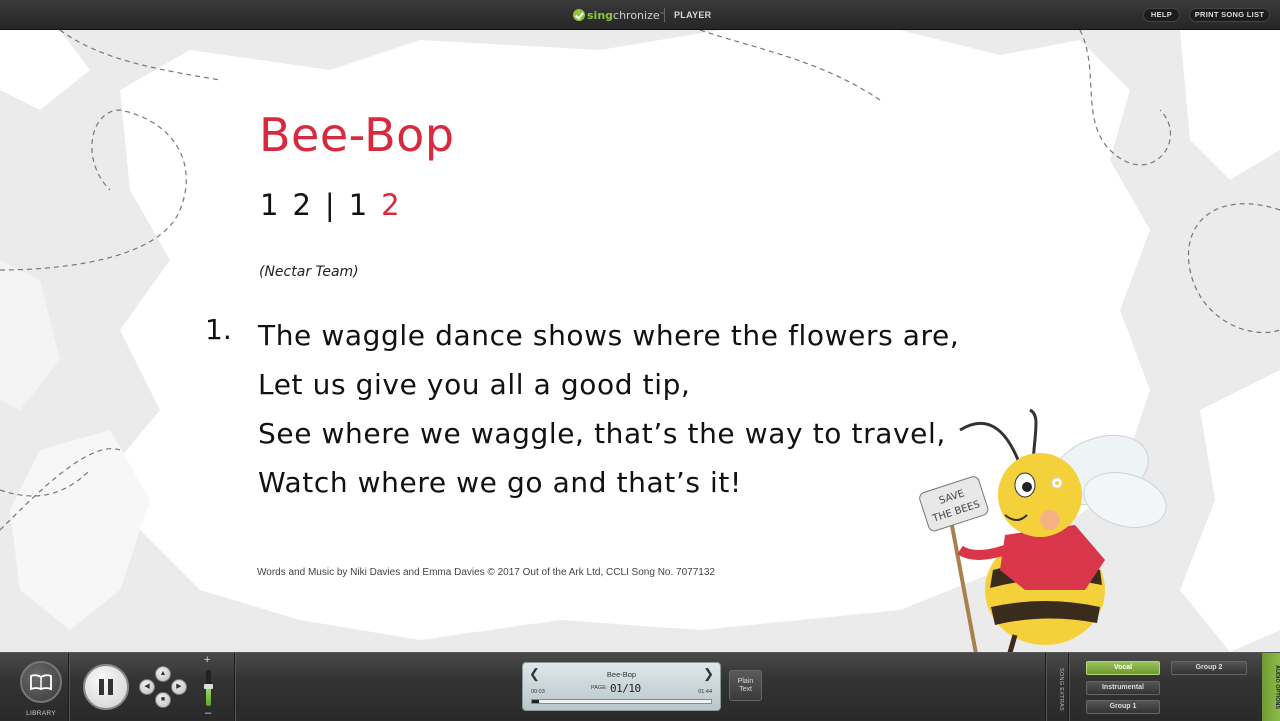 The height and width of the screenshot is (721, 1280). I want to click on header-divider, so click(664, 15).